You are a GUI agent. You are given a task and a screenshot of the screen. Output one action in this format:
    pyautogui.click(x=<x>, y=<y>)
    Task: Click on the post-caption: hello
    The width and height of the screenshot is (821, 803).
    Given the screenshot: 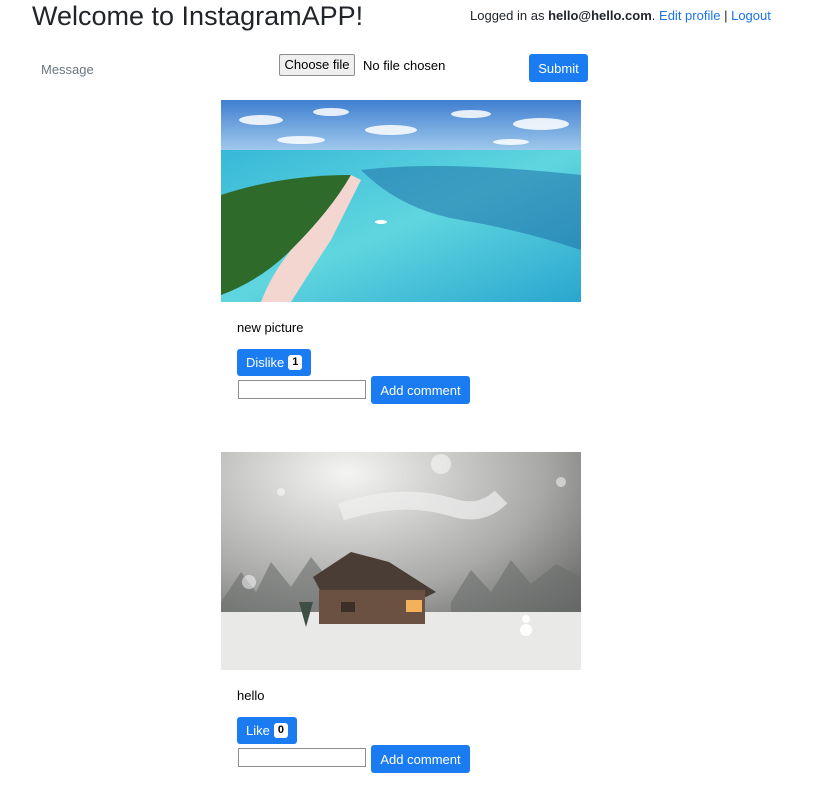 What is the action you would take?
    pyautogui.click(x=251, y=695)
    